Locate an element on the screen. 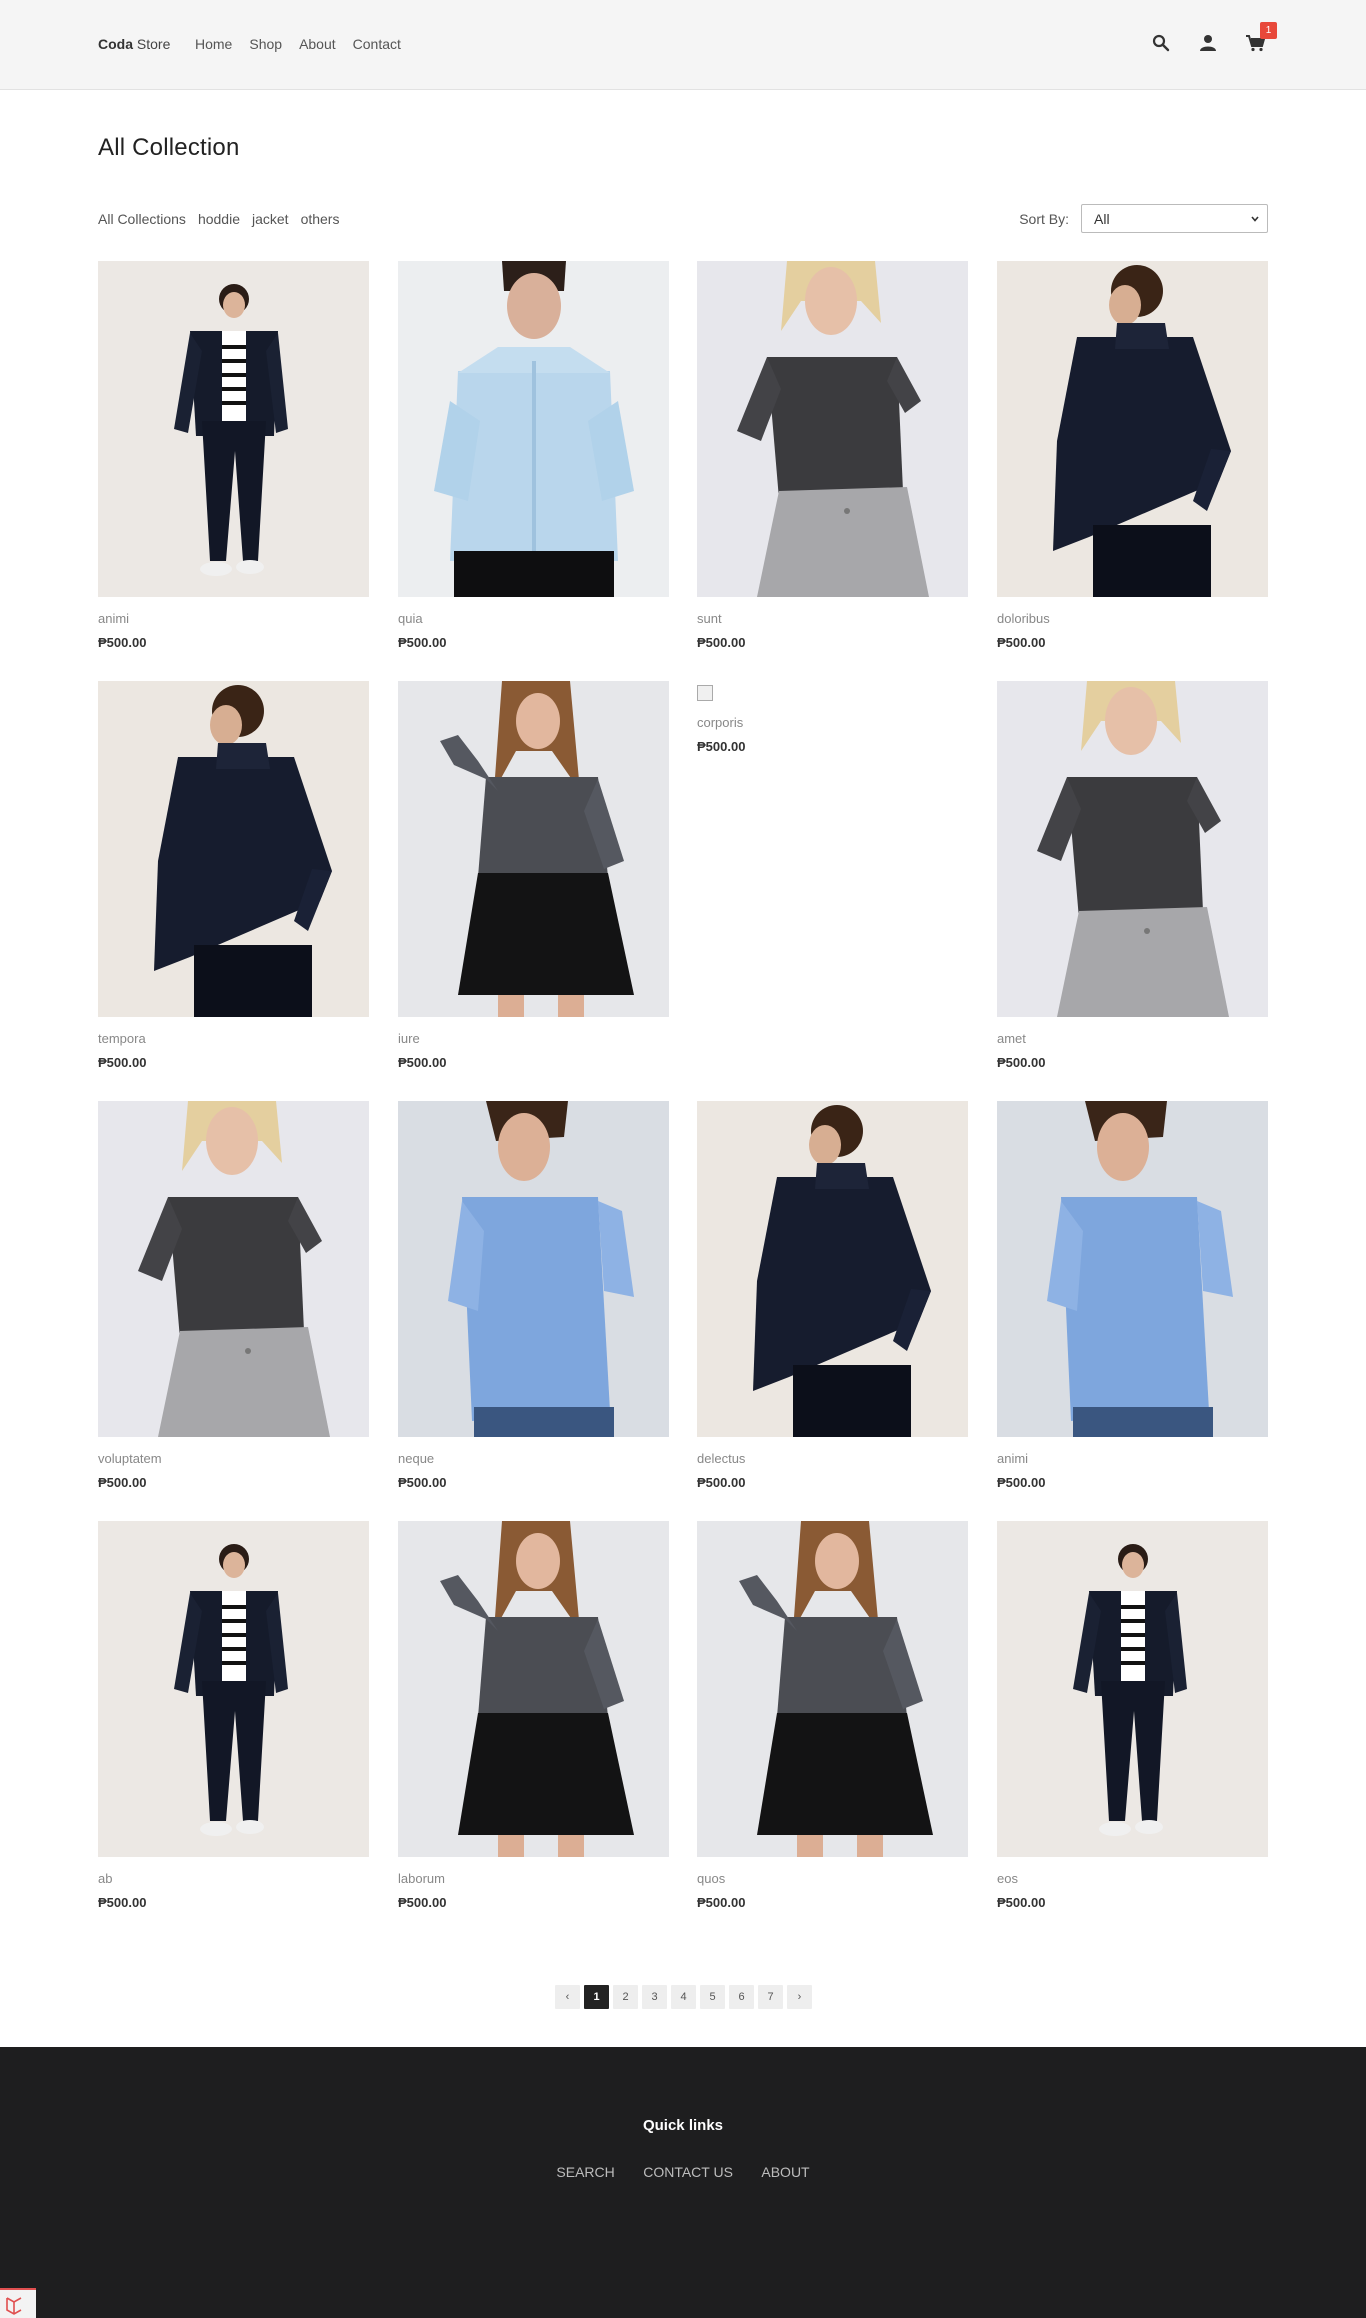  product-card: neque ₱500.00 is located at coordinates (533, 1295).